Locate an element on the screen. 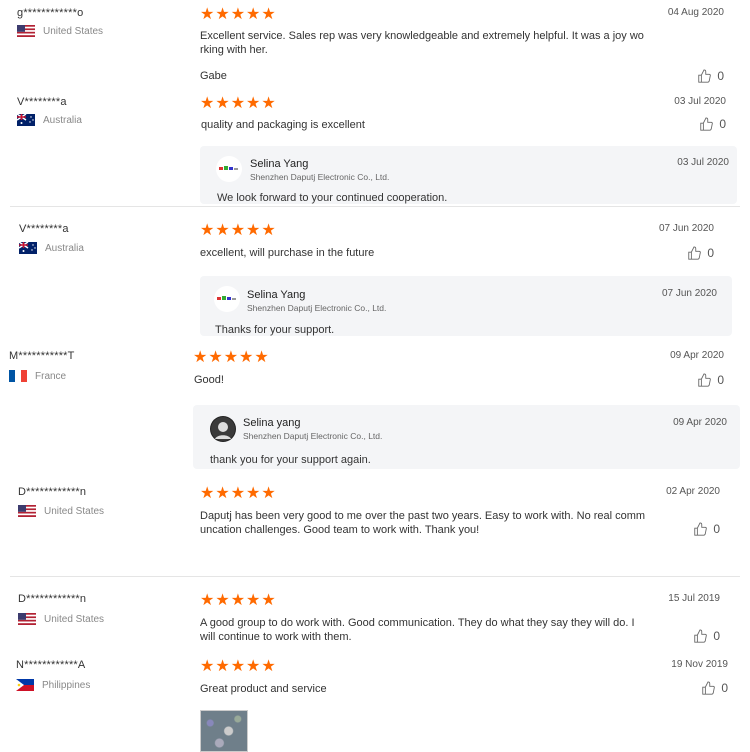  review-date: 19 Nov 2019 is located at coordinates (699, 664).